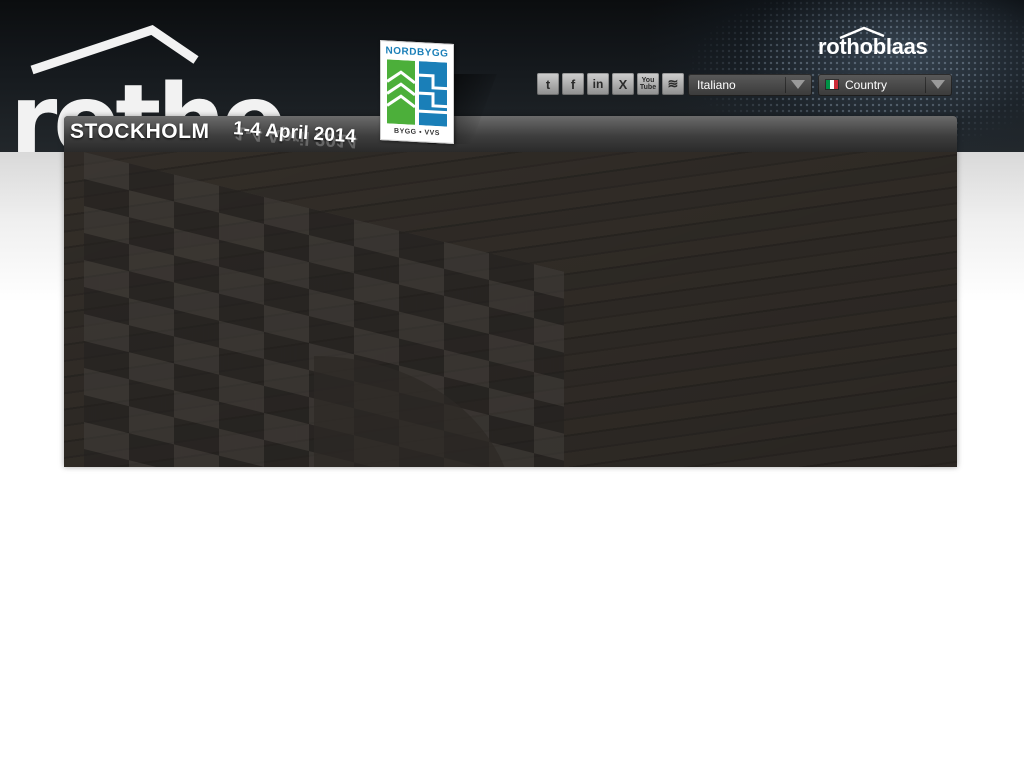 The width and height of the screenshot is (1024, 768). I want to click on badge-subtitle: BYGG • VVS, so click(417, 132).